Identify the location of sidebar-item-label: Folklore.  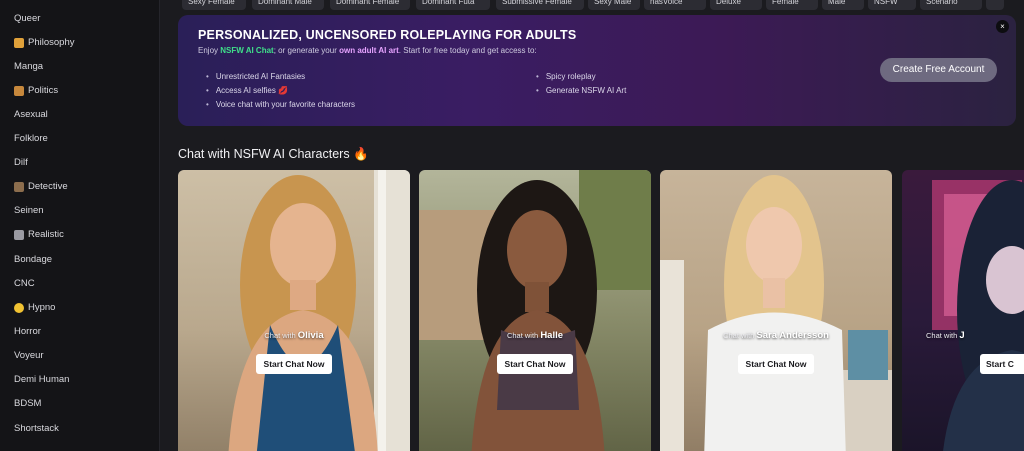
(31, 138).